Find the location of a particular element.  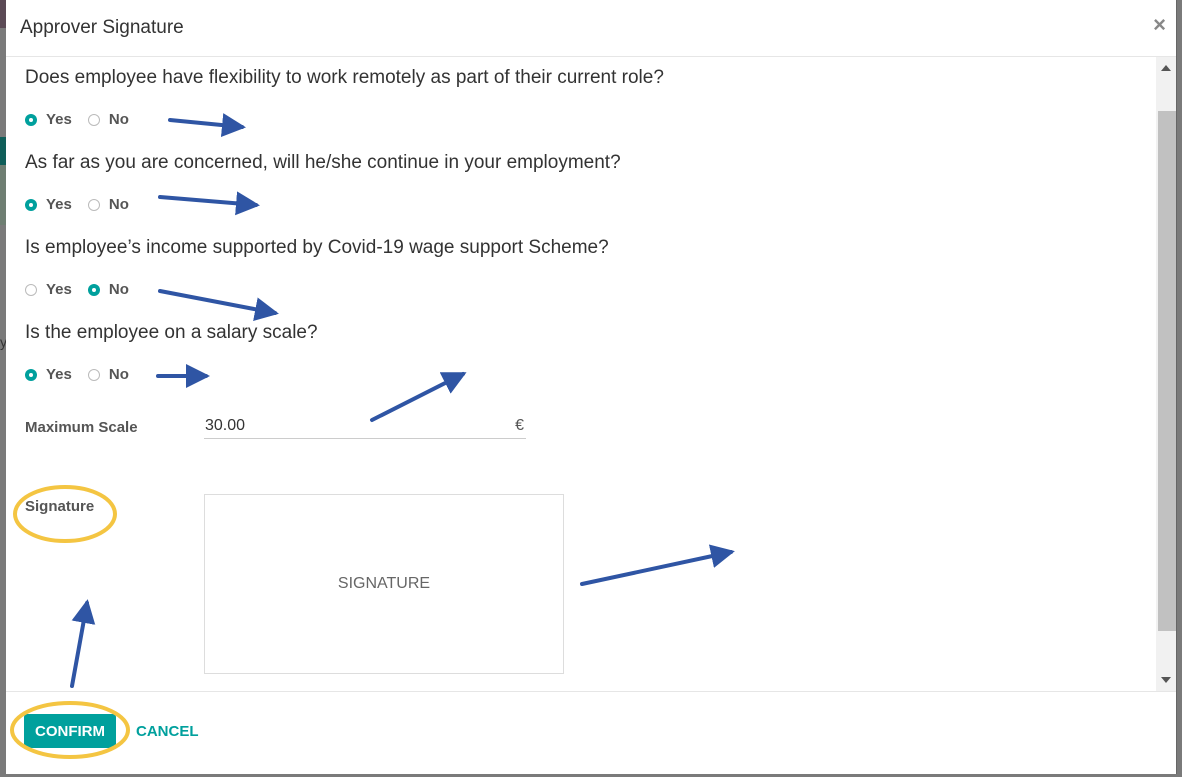

scrollbar-thumb is located at coordinates (1167, 371).